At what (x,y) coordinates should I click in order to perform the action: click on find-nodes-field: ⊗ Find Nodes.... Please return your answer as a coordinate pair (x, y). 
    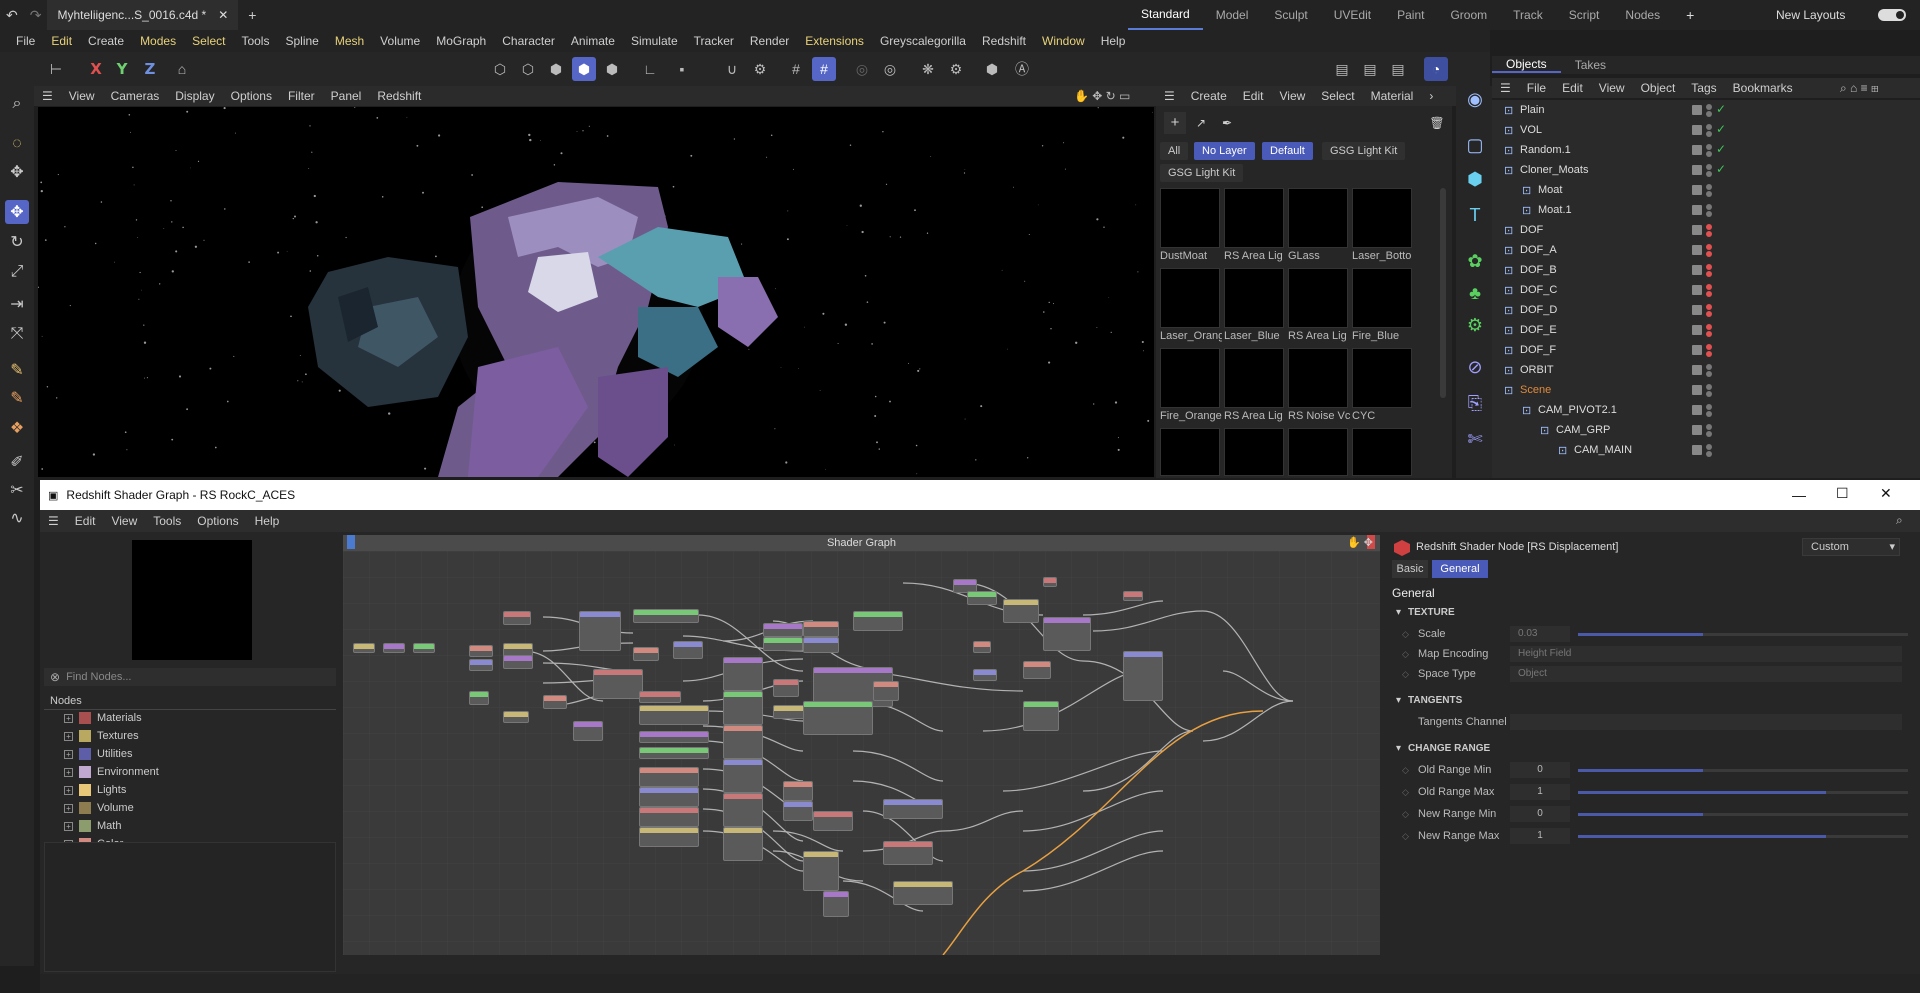
    Looking at the image, I should click on (190, 677).